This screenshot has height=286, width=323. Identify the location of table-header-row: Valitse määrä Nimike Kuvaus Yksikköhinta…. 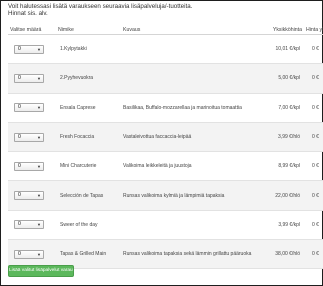
(165, 30).